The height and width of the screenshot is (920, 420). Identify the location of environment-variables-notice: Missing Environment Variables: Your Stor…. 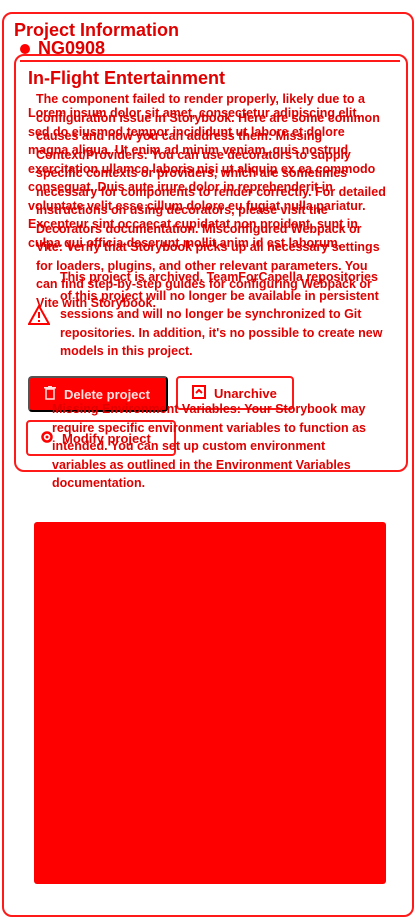
(209, 446).